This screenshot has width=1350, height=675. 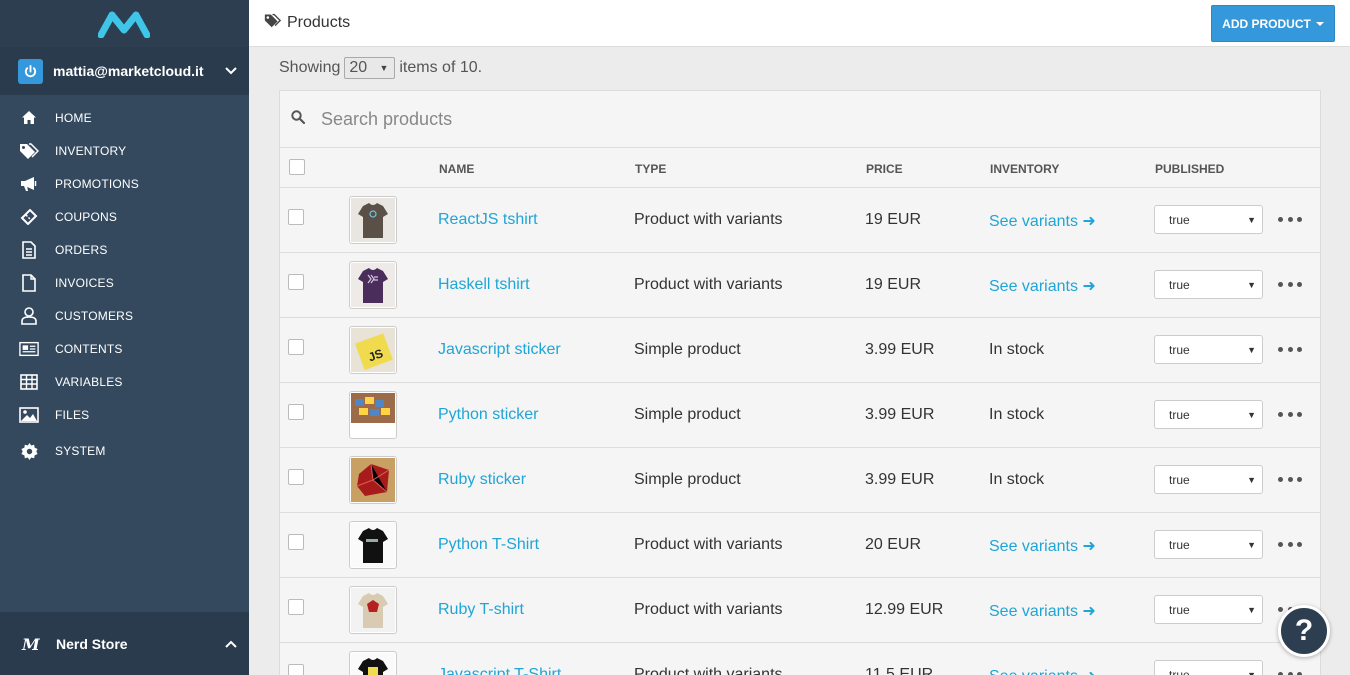 What do you see at coordinates (708, 670) in the screenshot?
I see `product-type: Product with variants` at bounding box center [708, 670].